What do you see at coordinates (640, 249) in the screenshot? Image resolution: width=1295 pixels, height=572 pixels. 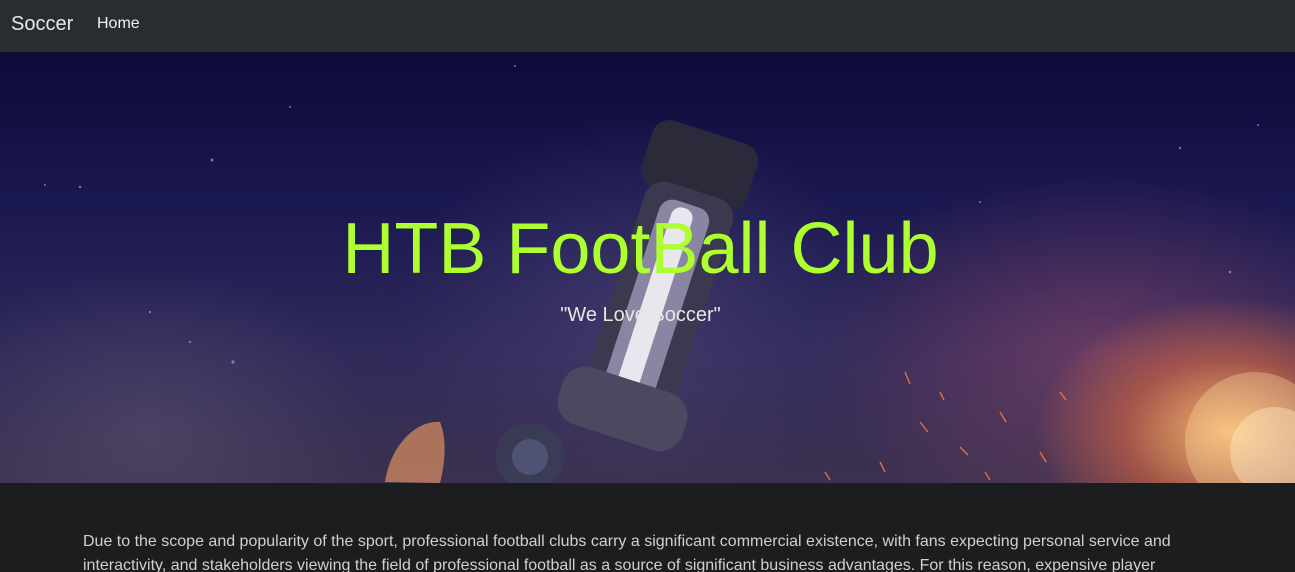 I see `hero-title: HTB FootBall Club` at bounding box center [640, 249].